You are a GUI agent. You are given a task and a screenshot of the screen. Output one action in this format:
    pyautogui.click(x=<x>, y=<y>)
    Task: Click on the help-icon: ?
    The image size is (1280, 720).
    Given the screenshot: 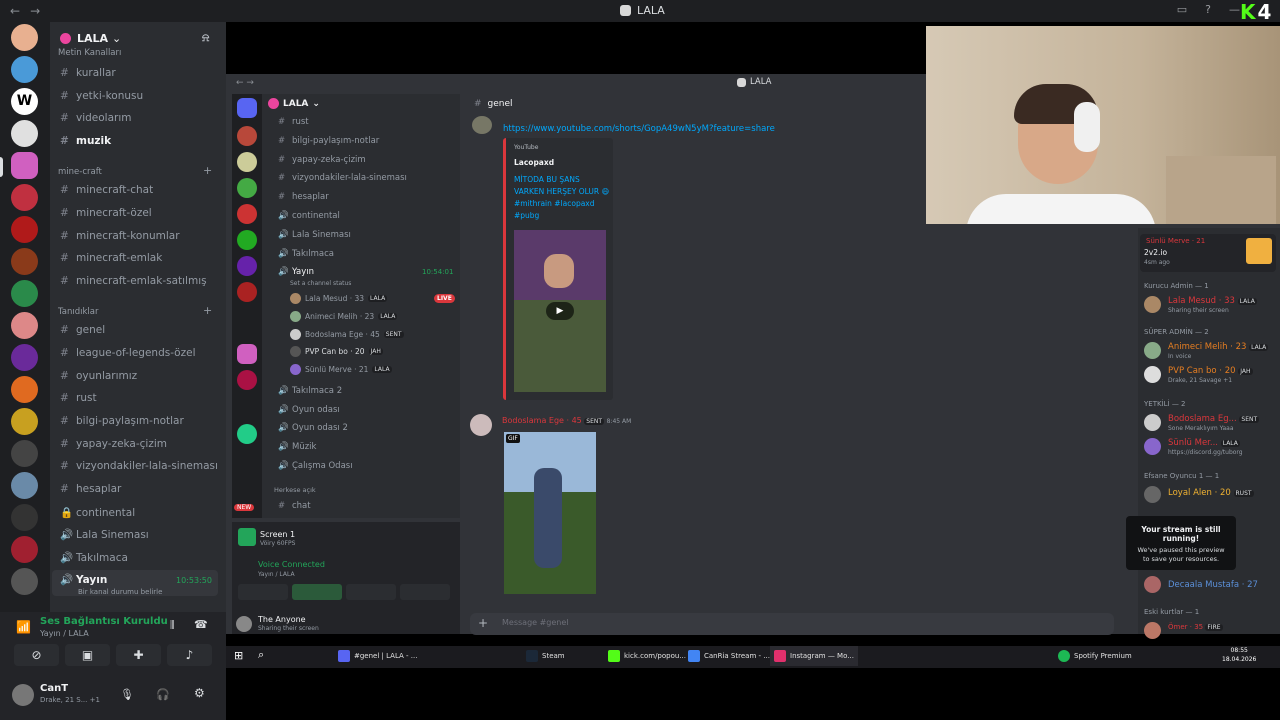 What is the action you would take?
    pyautogui.click(x=1208, y=9)
    